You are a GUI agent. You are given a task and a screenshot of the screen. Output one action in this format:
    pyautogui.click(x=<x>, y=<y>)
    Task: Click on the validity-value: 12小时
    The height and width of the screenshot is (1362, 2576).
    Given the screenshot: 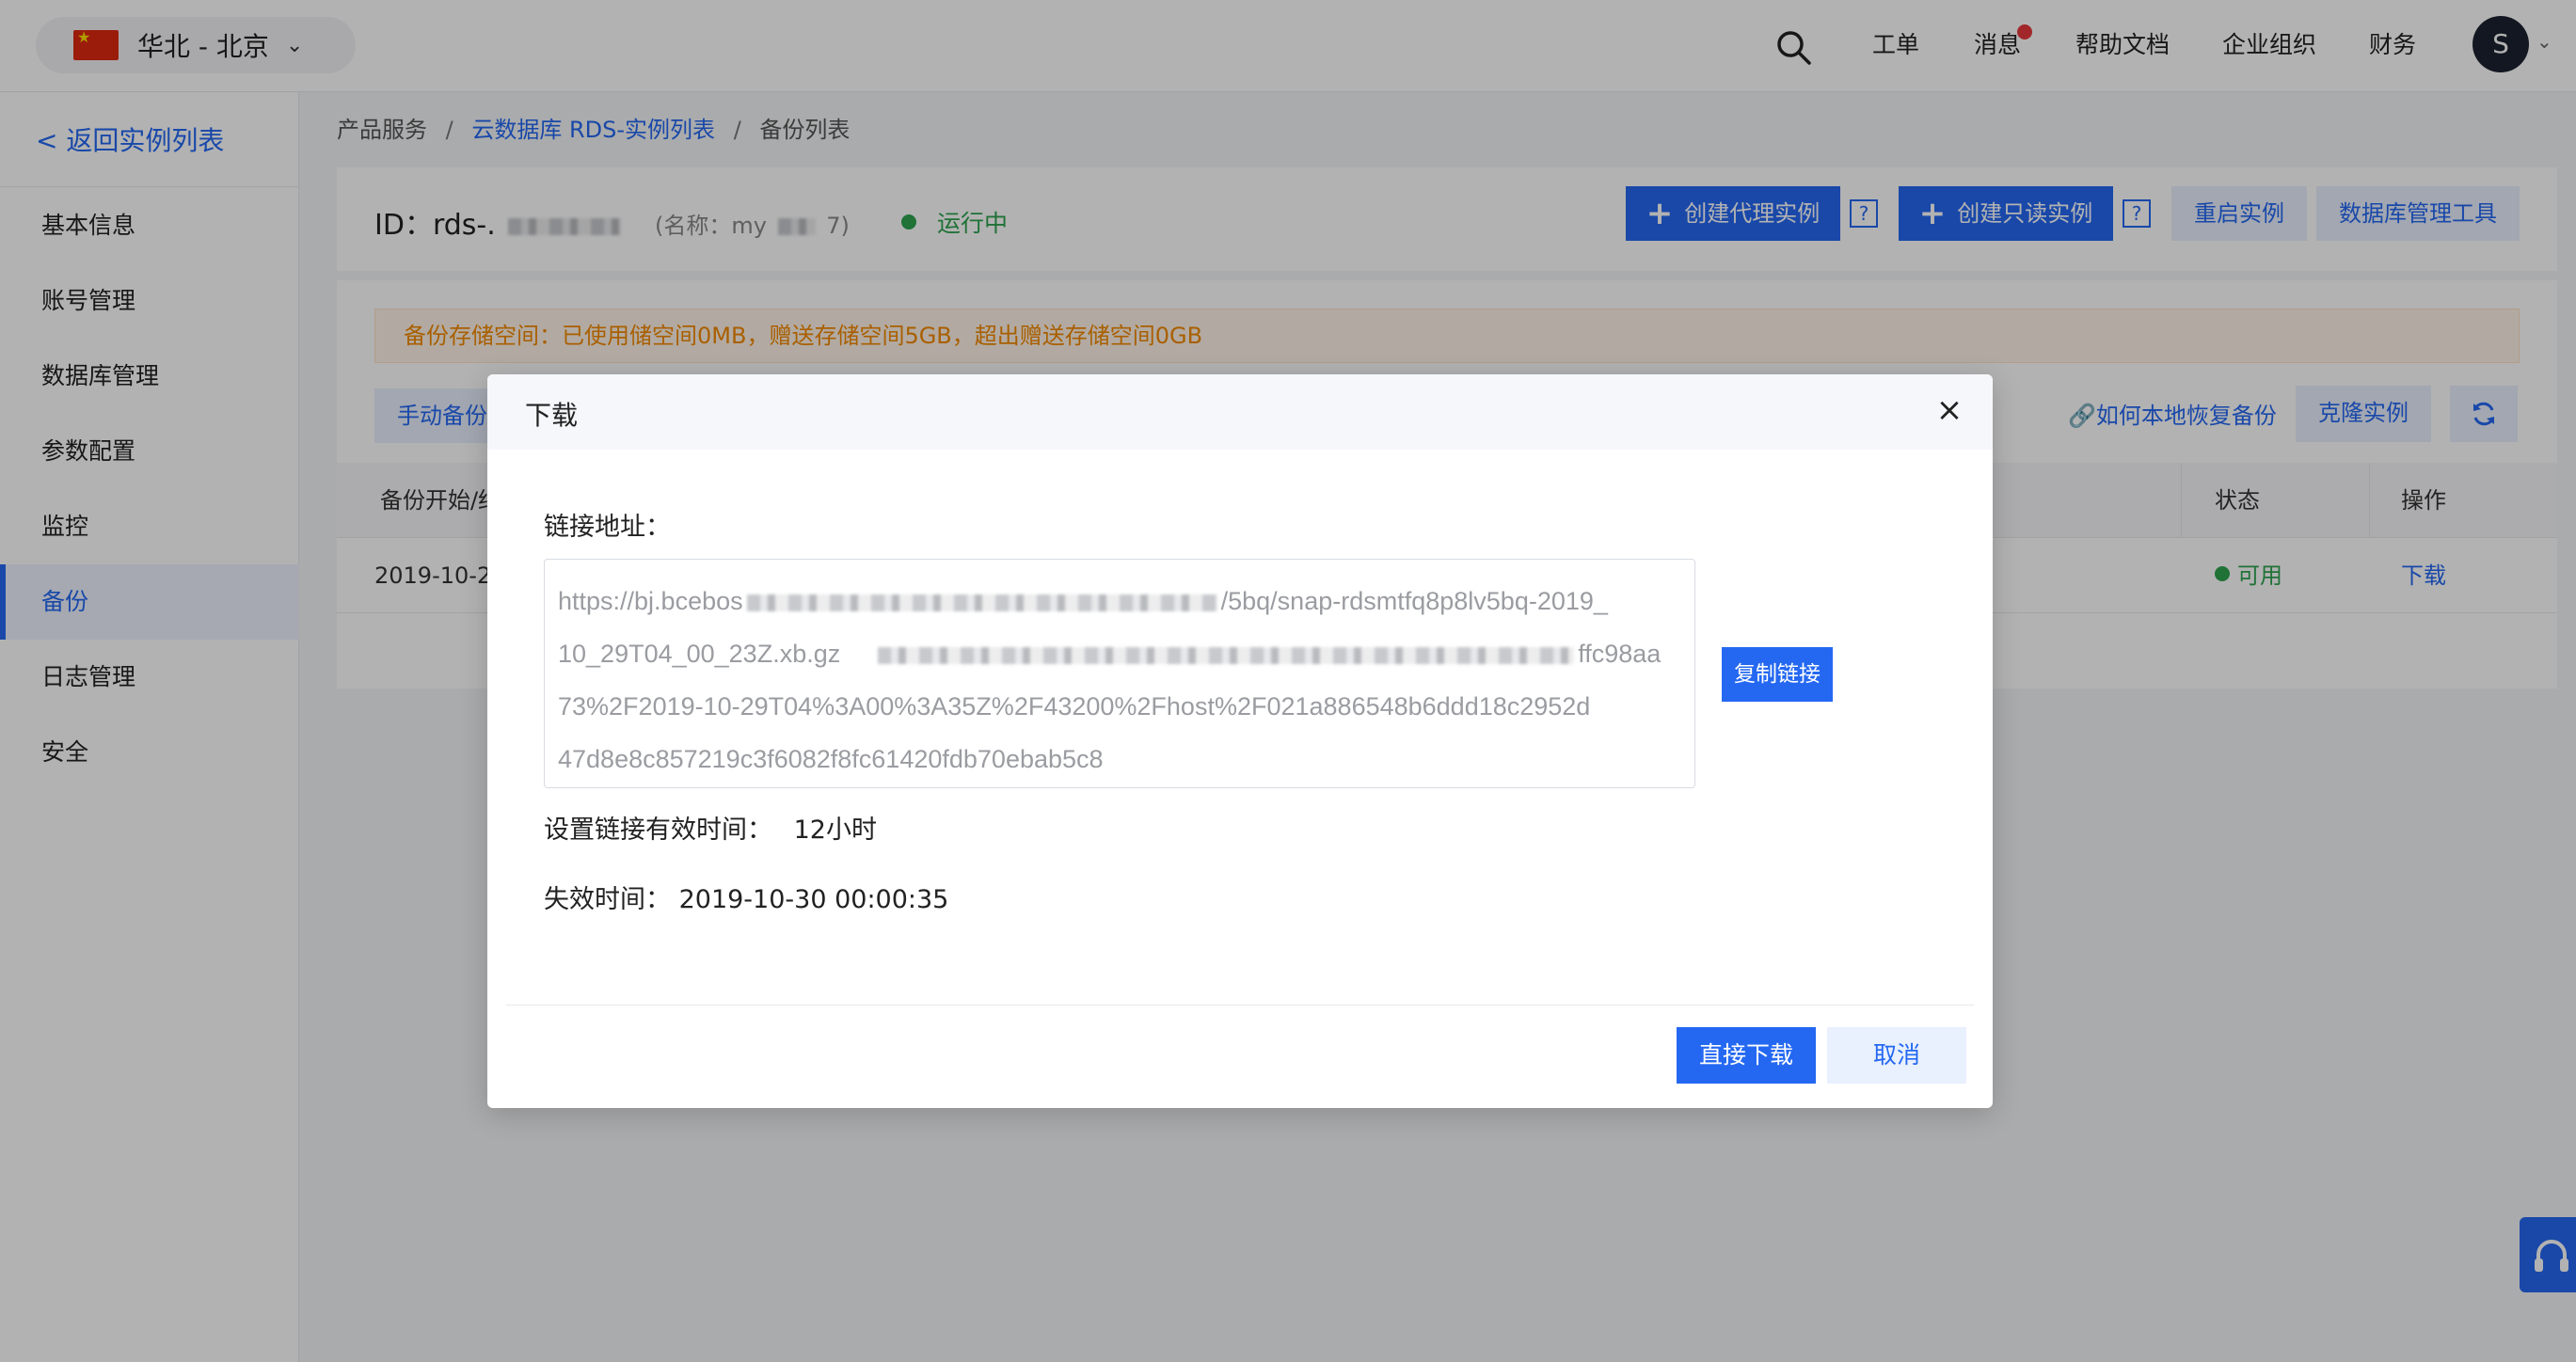 What is the action you would take?
    pyautogui.click(x=835, y=830)
    